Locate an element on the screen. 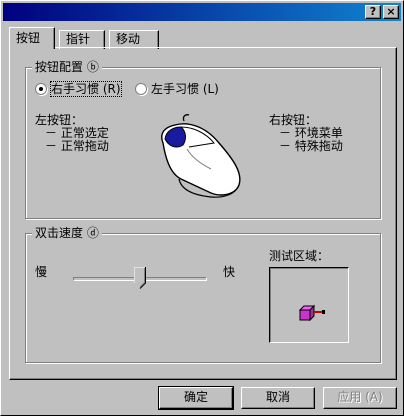 The width and height of the screenshot is (404, 416). right-handed-label: 右手习惯 (R) is located at coordinates (86, 89).